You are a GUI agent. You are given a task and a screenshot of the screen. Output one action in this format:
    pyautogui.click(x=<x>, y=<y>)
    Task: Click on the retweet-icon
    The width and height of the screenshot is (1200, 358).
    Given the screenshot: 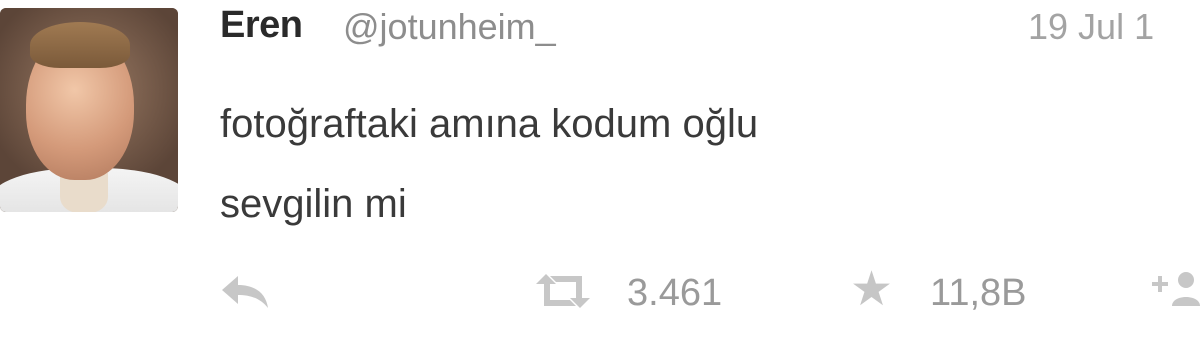 What is the action you would take?
    pyautogui.click(x=563, y=291)
    